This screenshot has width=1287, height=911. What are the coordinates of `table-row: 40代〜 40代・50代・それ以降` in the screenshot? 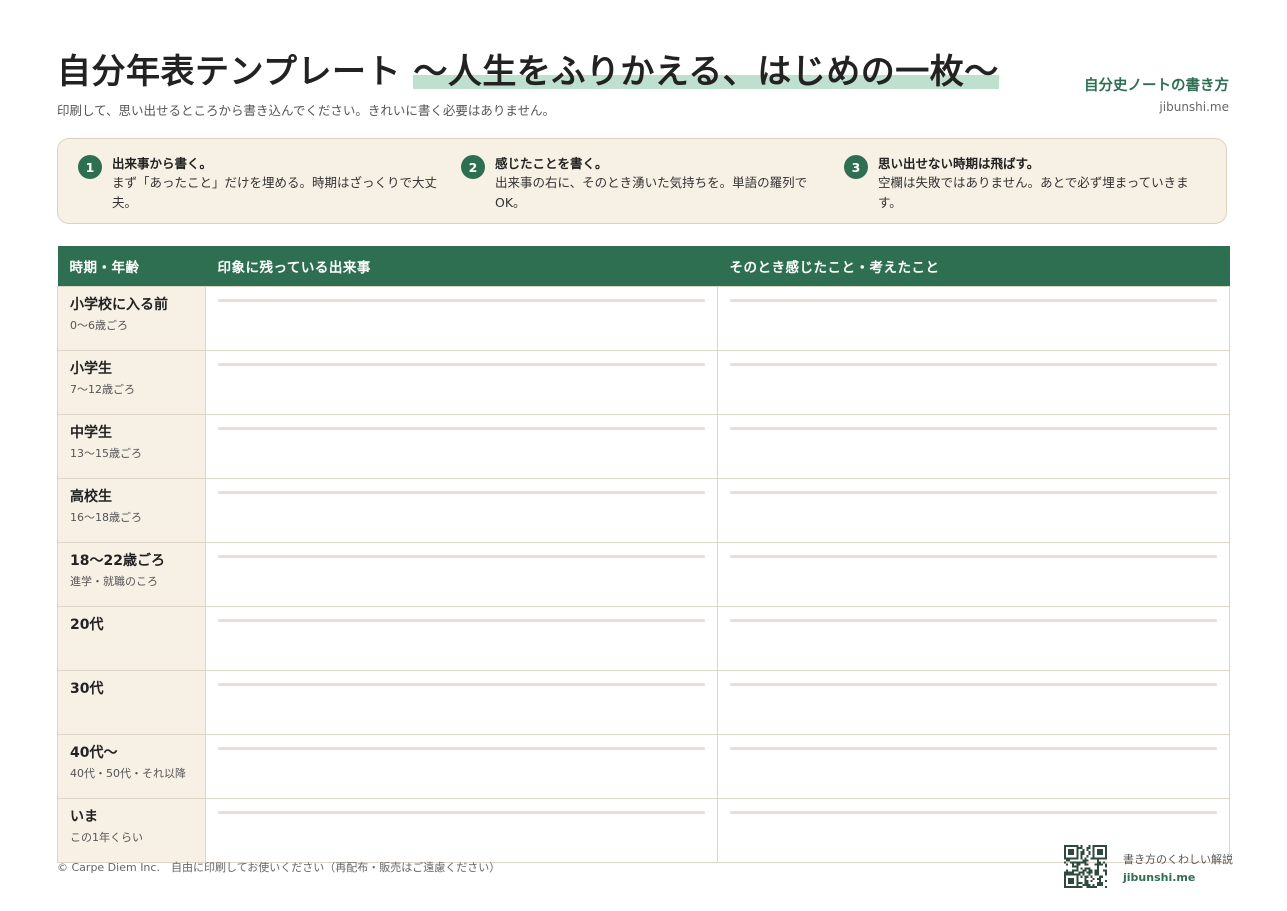 It's located at (643, 766).